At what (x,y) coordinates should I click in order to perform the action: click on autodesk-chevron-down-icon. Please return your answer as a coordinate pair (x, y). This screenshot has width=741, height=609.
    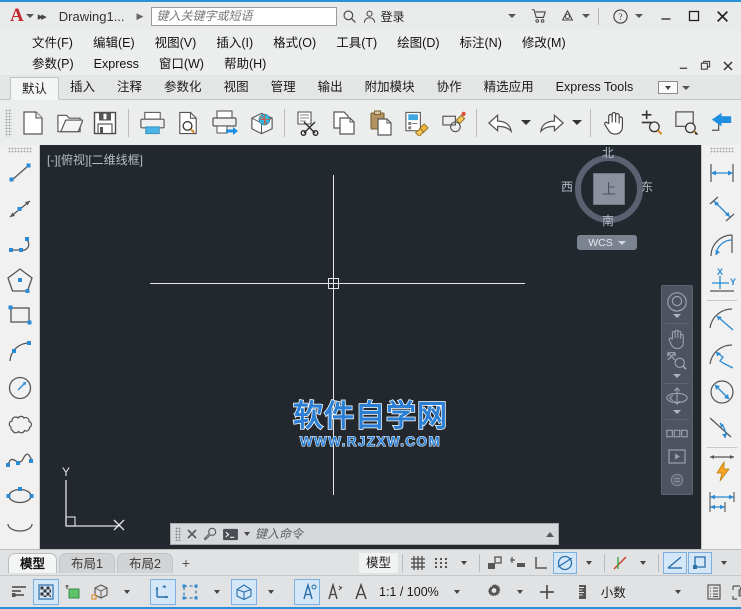
    Looking at the image, I should click on (586, 16).